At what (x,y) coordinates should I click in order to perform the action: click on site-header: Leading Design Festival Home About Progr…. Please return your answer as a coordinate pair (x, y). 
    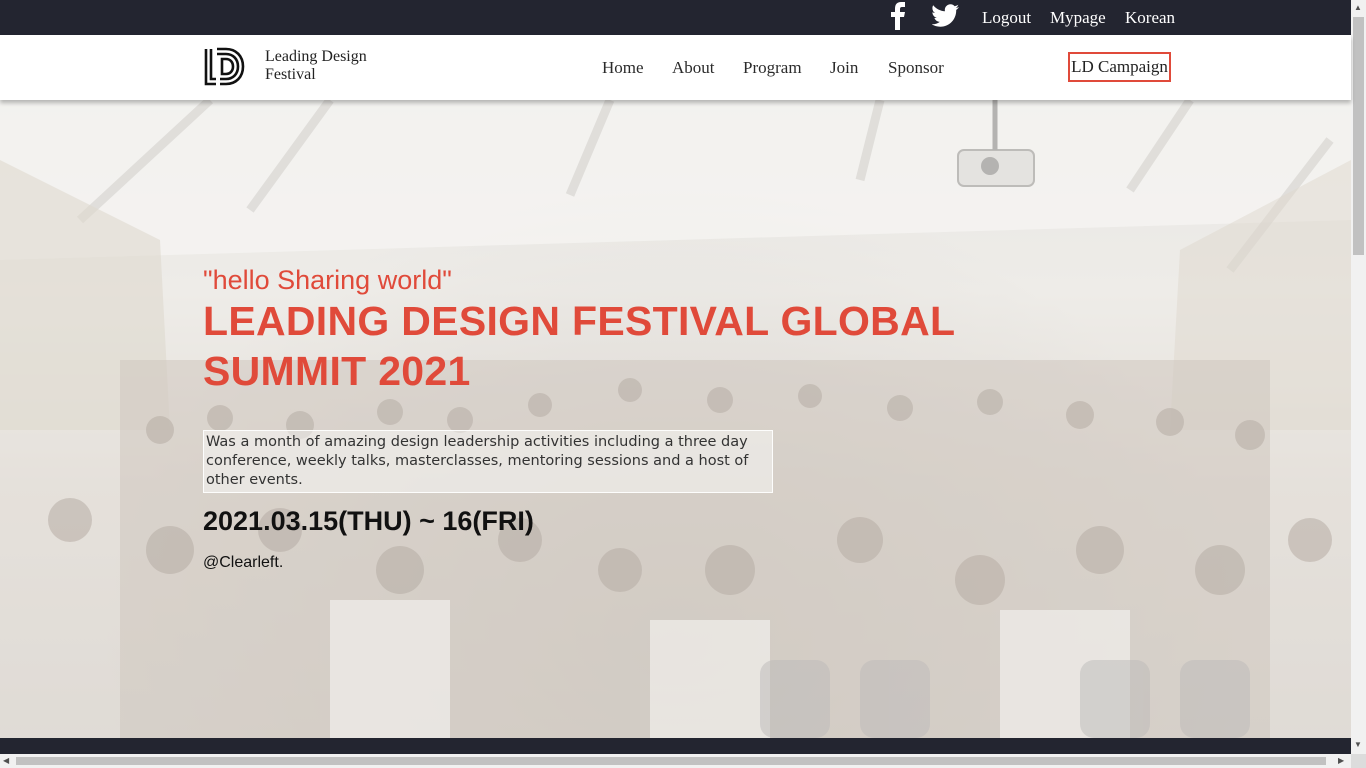
    Looking at the image, I should click on (675, 67).